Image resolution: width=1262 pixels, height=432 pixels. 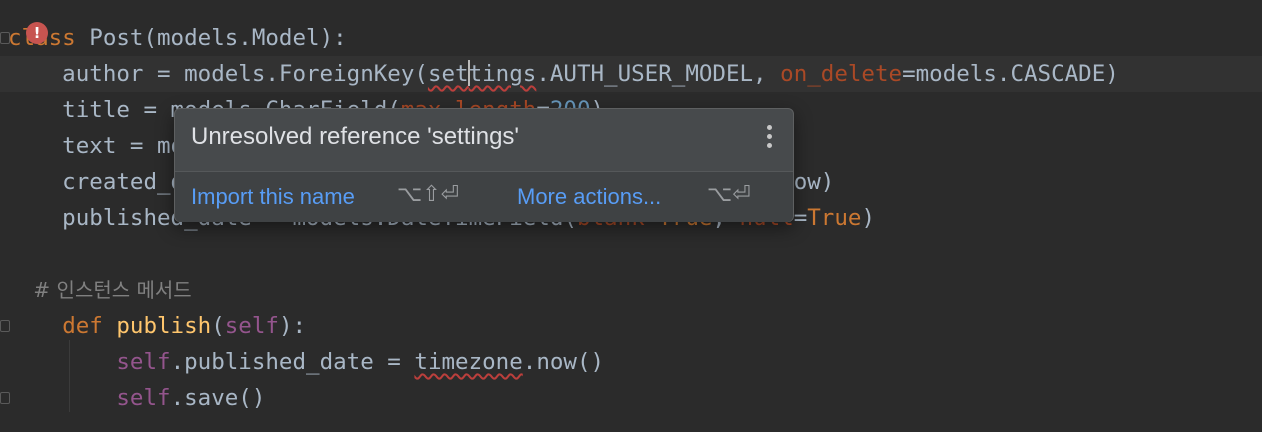 I want to click on code-line: self.save(), so click(x=136, y=398).